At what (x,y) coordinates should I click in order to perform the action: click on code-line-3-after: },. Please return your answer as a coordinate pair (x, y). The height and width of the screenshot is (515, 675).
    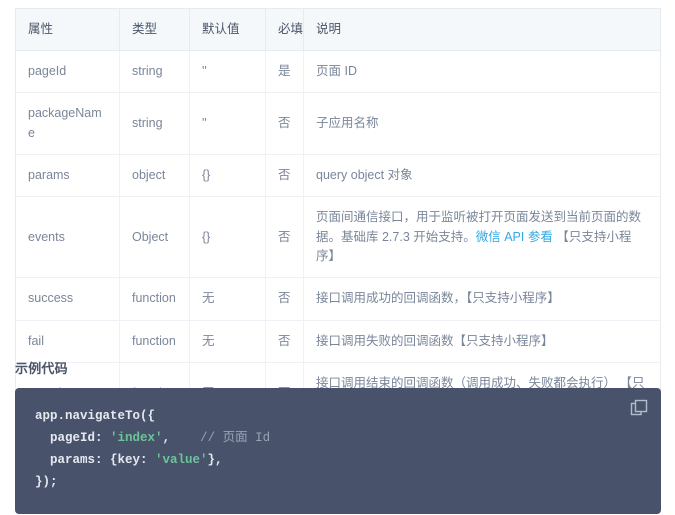
    Looking at the image, I should click on (215, 459).